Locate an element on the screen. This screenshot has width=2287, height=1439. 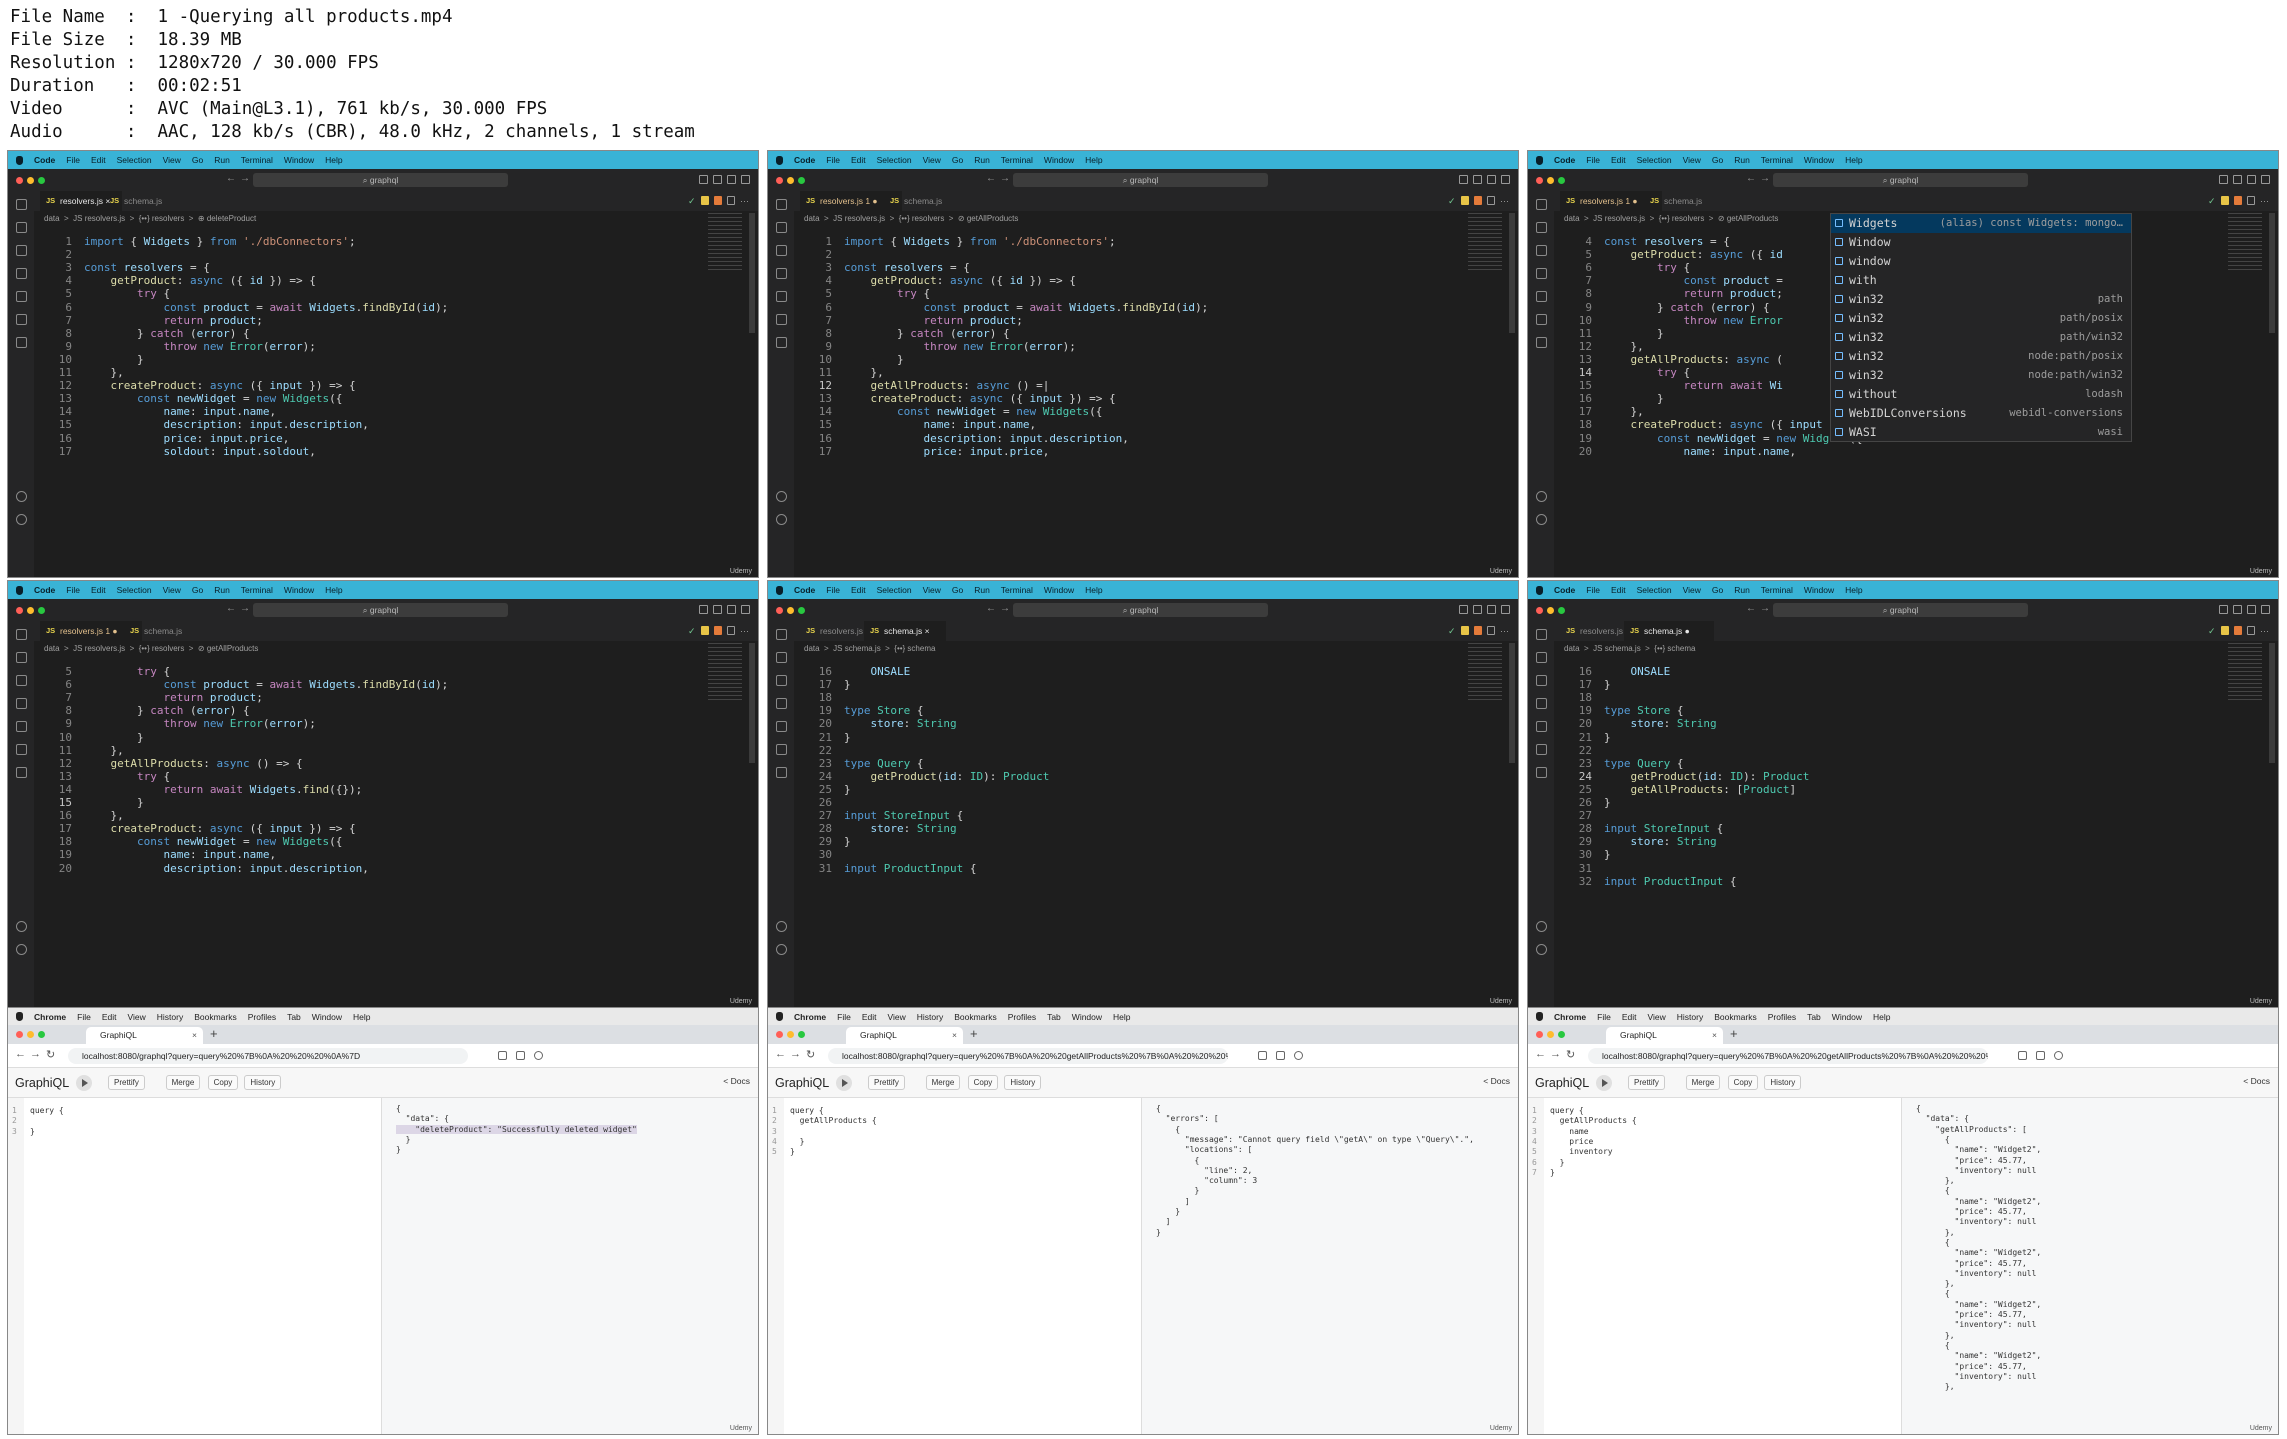
code-line: return await Wi is located at coordinates (1693, 385).